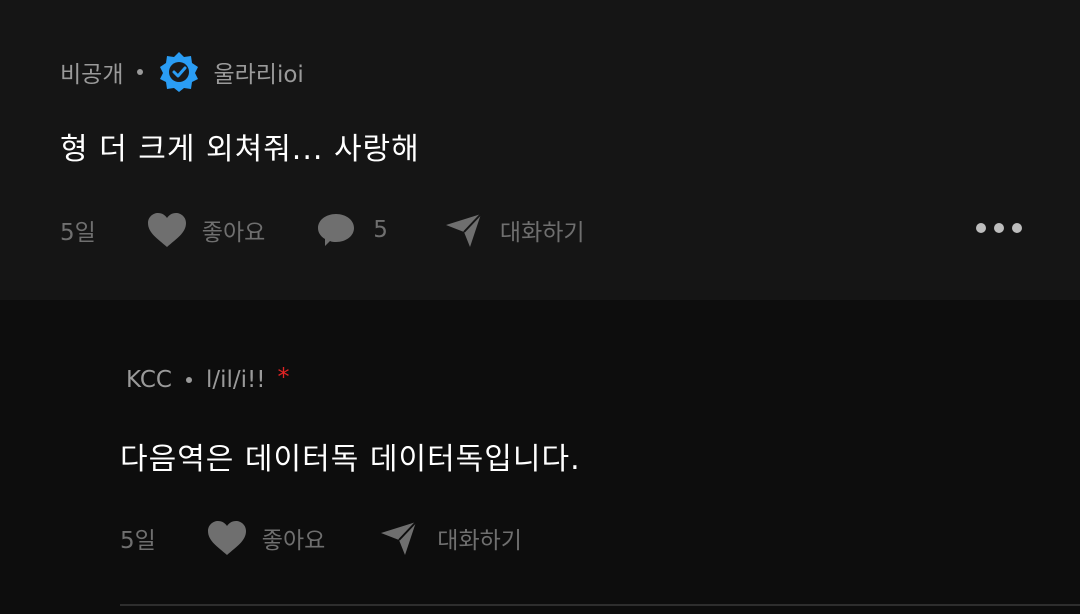 This screenshot has height=614, width=1080. Describe the element at coordinates (258, 72) in the screenshot. I see `comment-author: 울라리ioi` at that location.